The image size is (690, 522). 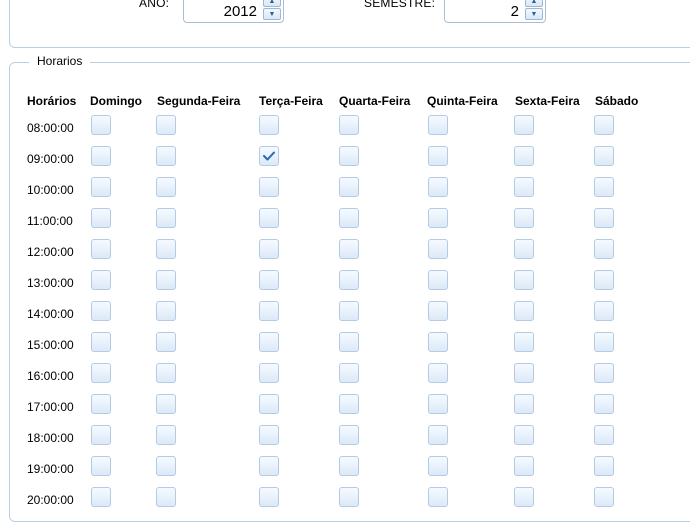 I want to click on ano-increment-icon: ▲, so click(x=272, y=3).